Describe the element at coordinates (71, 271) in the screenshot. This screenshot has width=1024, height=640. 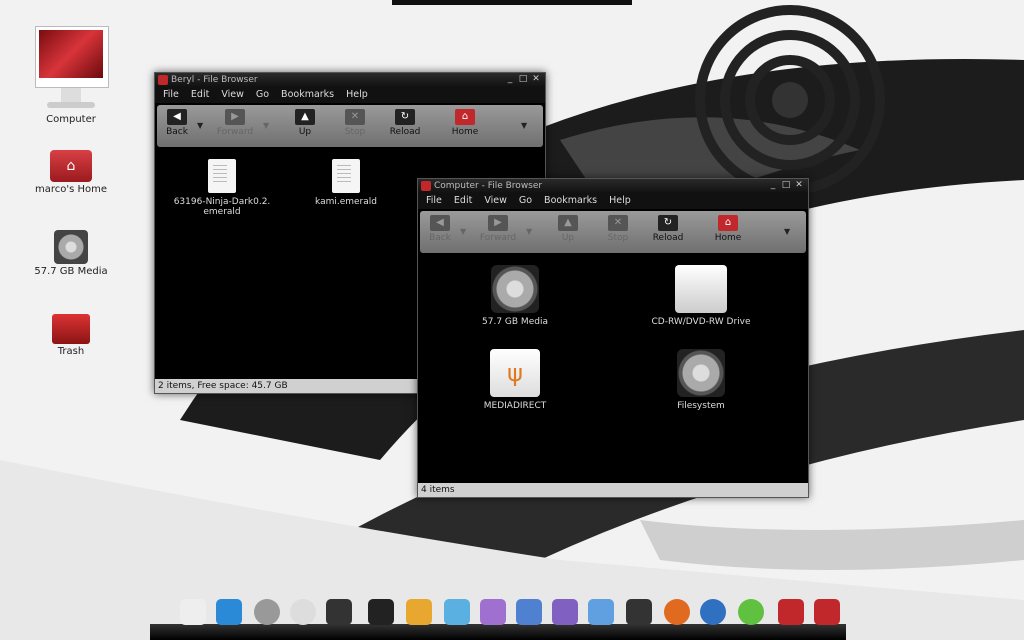
I see `desktop-icon-label: 57.7 GB Media` at that location.